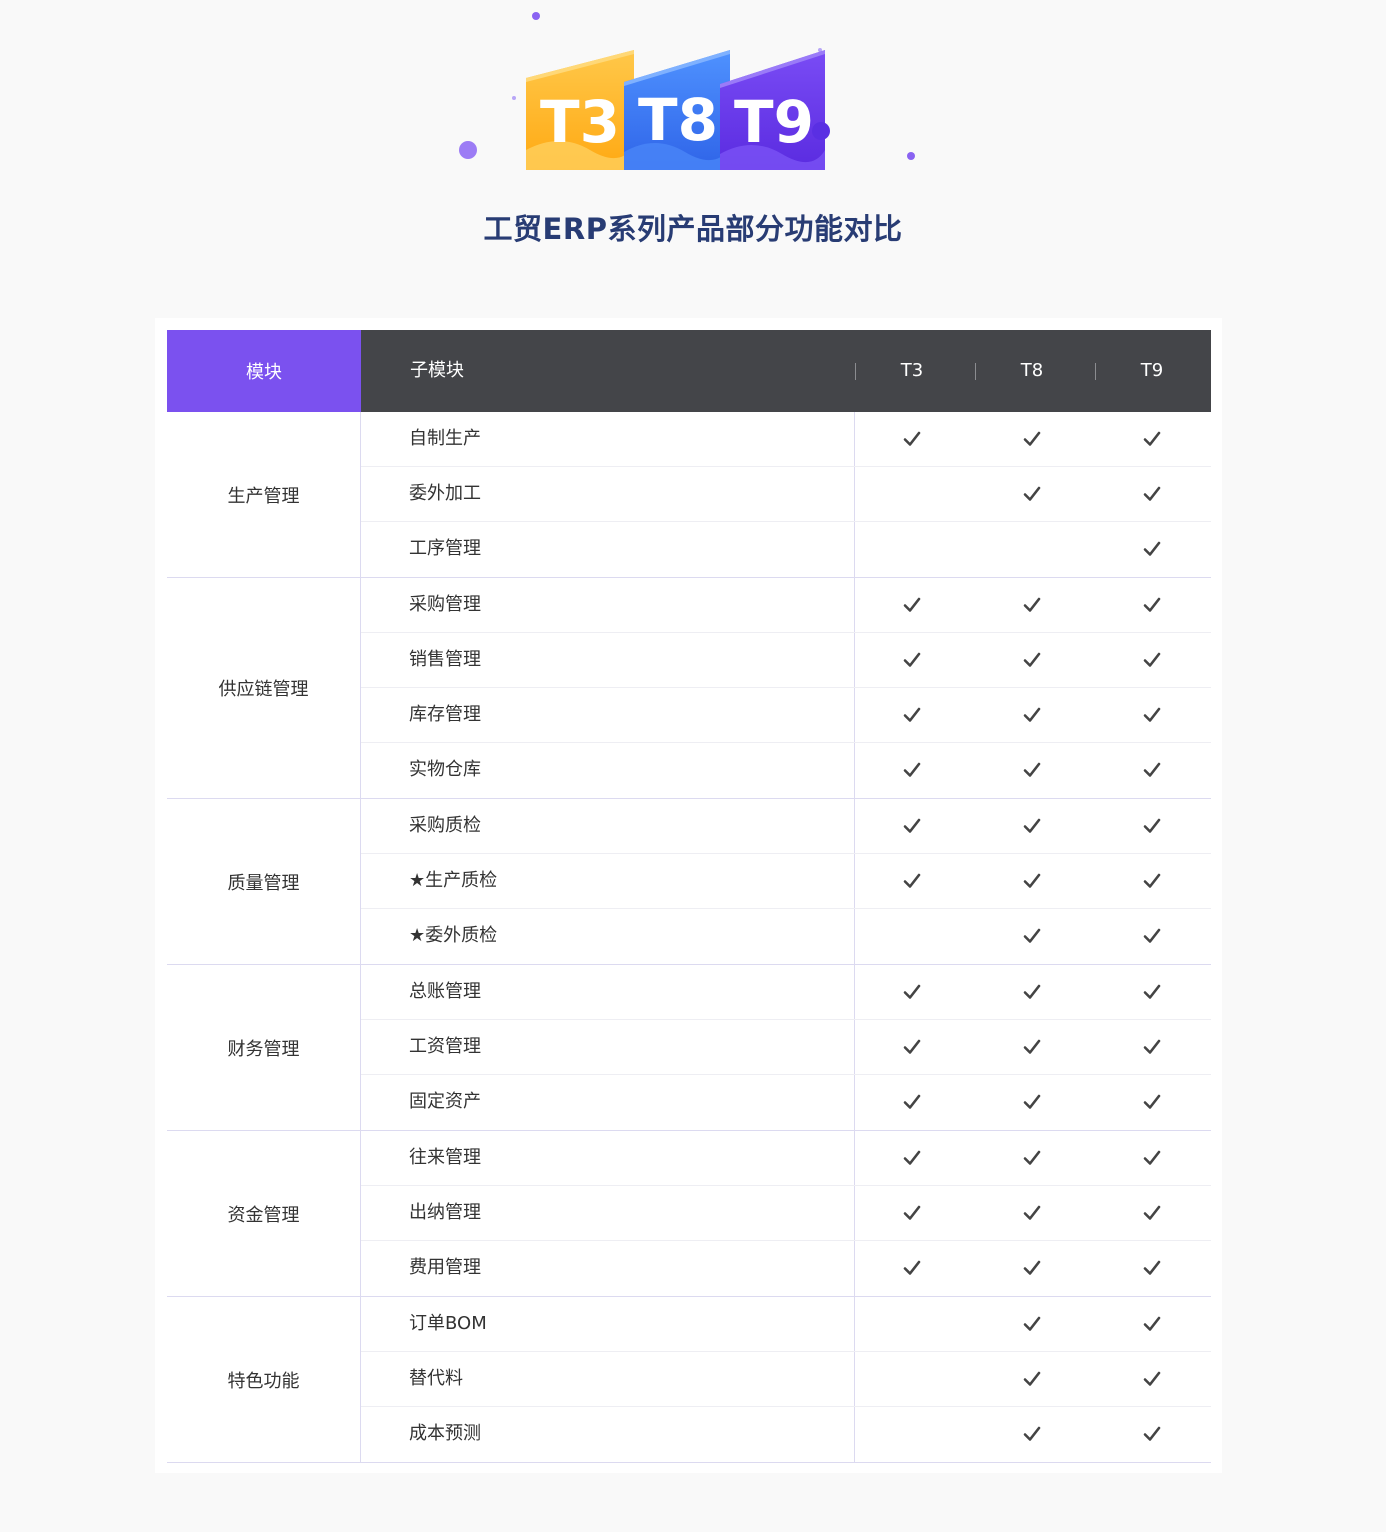  Describe the element at coordinates (264, 371) in the screenshot. I see `header-module: 模块` at that location.